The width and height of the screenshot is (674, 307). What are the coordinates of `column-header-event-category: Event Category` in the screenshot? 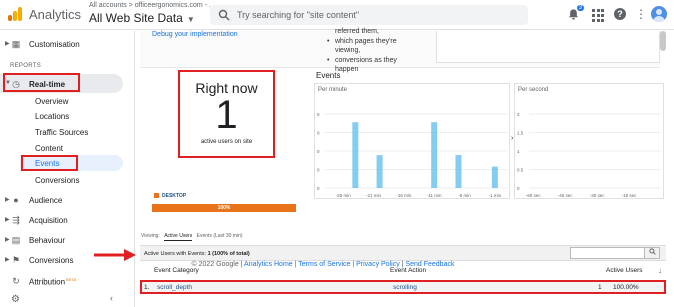 It's located at (176, 270).